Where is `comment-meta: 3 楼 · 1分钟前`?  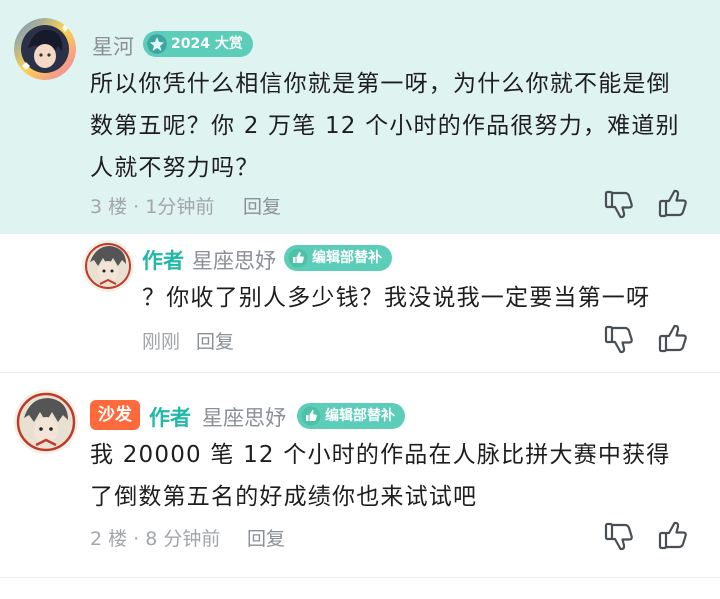
comment-meta: 3 楼 · 1分钟前 is located at coordinates (152, 205).